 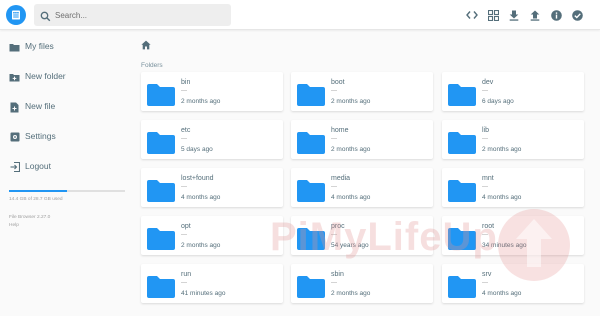 I want to click on watermark-text: PiMyLifeUp, so click(x=384, y=237).